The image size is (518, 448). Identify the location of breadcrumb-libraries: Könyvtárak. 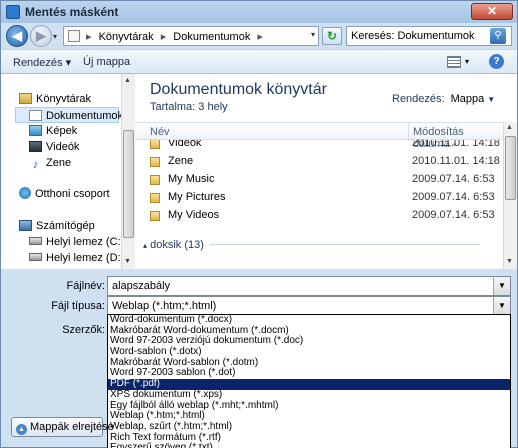
(126, 37).